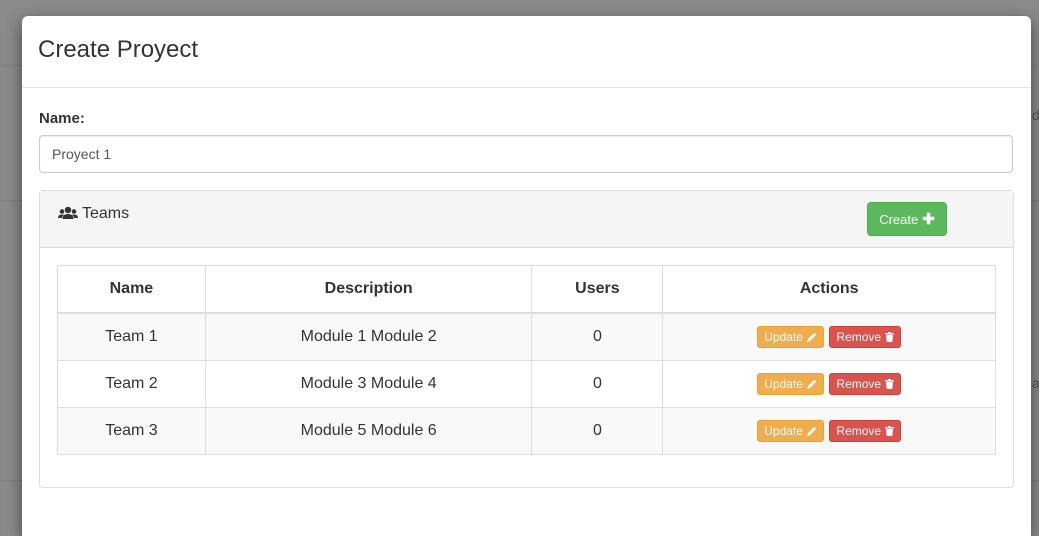  I want to click on teams-title-text: Teams, so click(106, 213).